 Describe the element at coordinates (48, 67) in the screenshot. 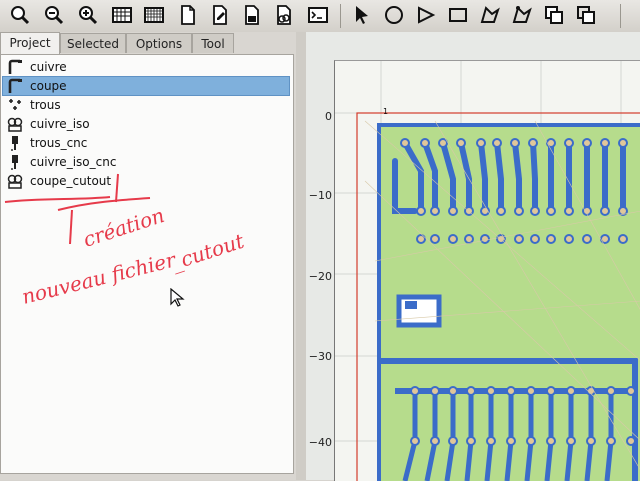

I see `project-item-label: cuivre` at that location.